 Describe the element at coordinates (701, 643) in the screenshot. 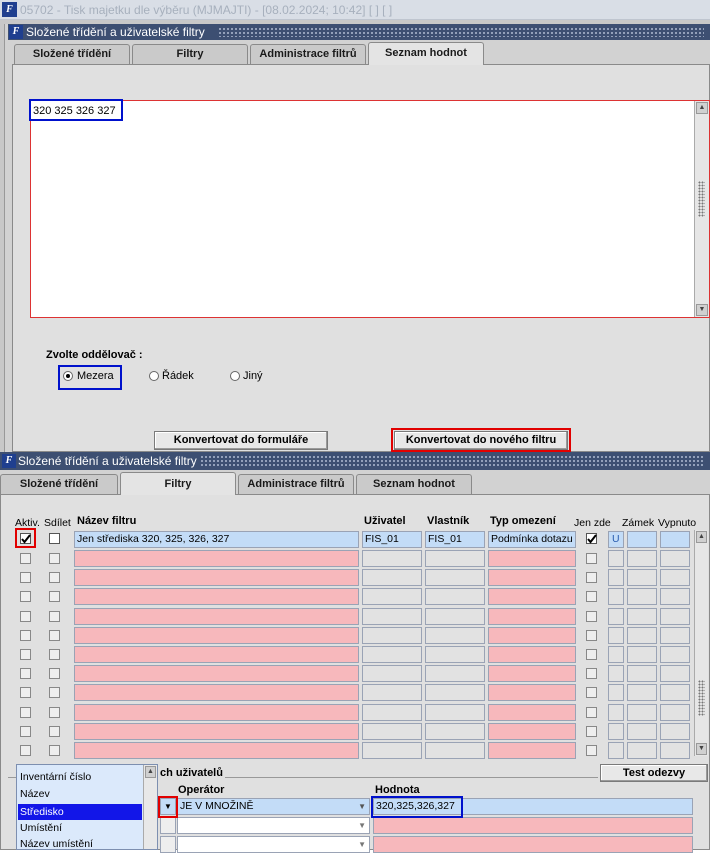

I see `filters-scrollbar: ▲ ▼` at that location.